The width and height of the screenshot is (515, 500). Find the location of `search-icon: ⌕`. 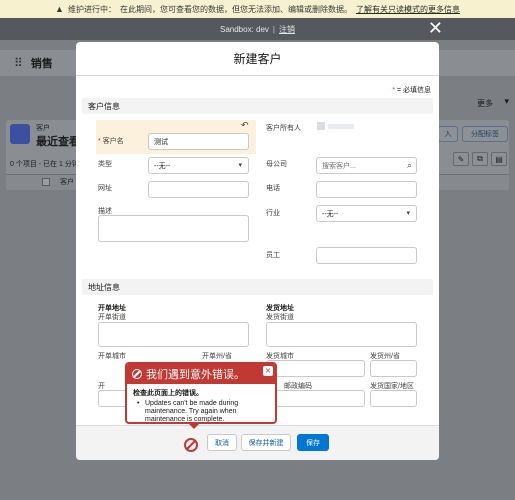

search-icon: ⌕ is located at coordinates (409, 165).